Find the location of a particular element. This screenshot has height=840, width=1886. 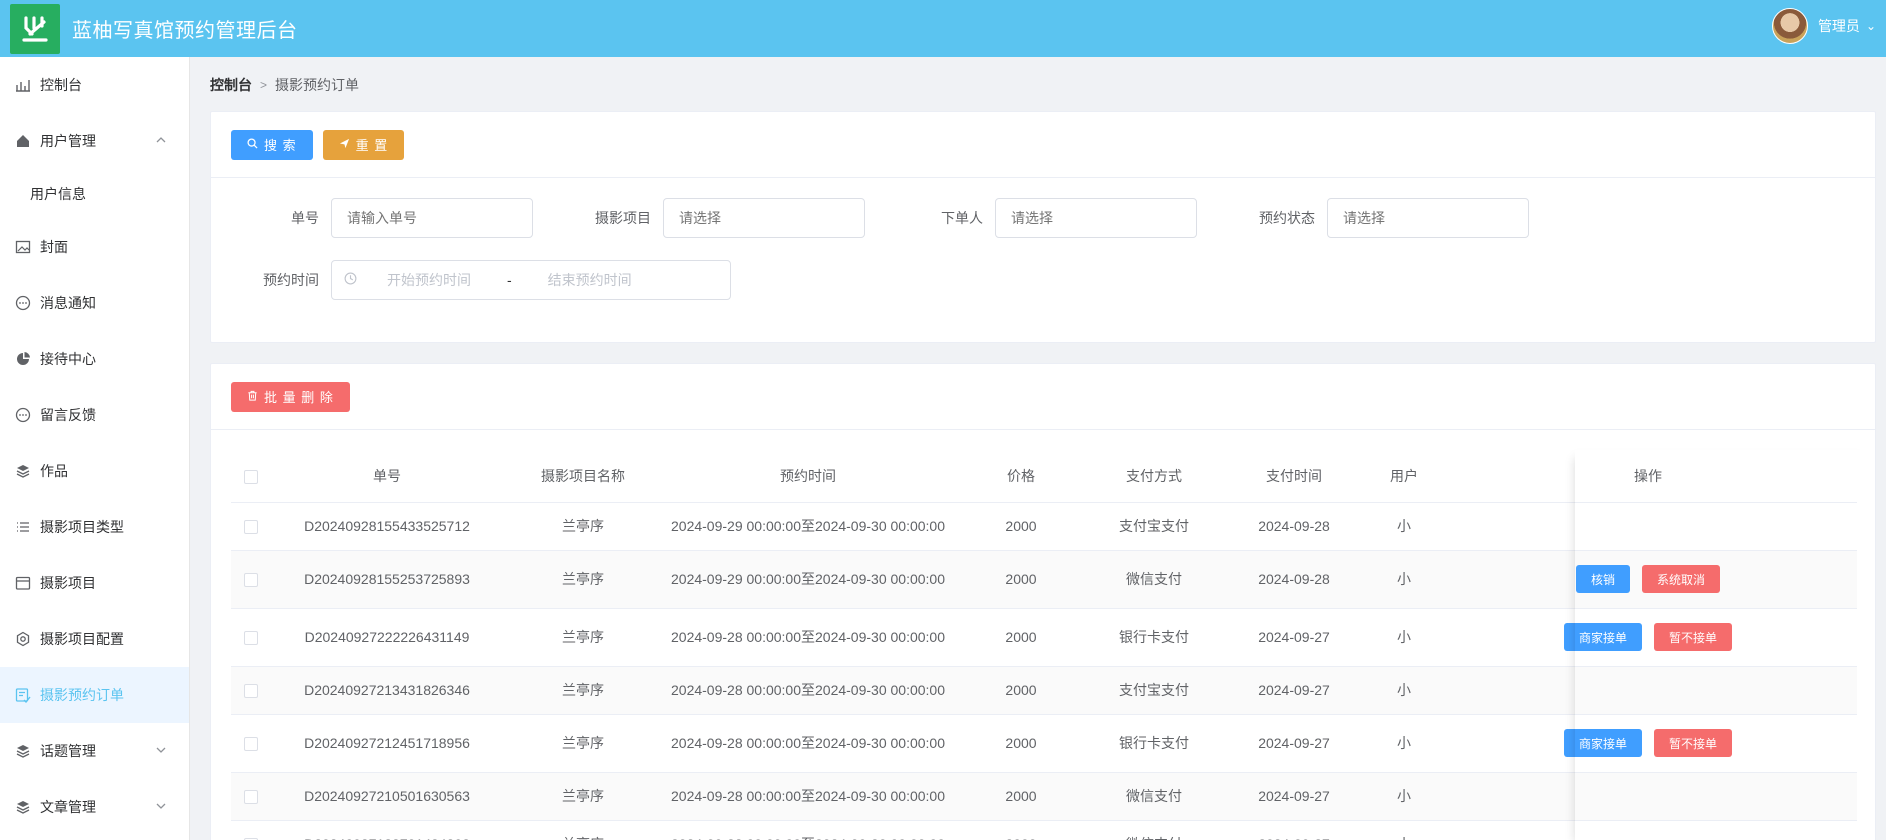

breadcrumb-home: 控制台 is located at coordinates (231, 85).